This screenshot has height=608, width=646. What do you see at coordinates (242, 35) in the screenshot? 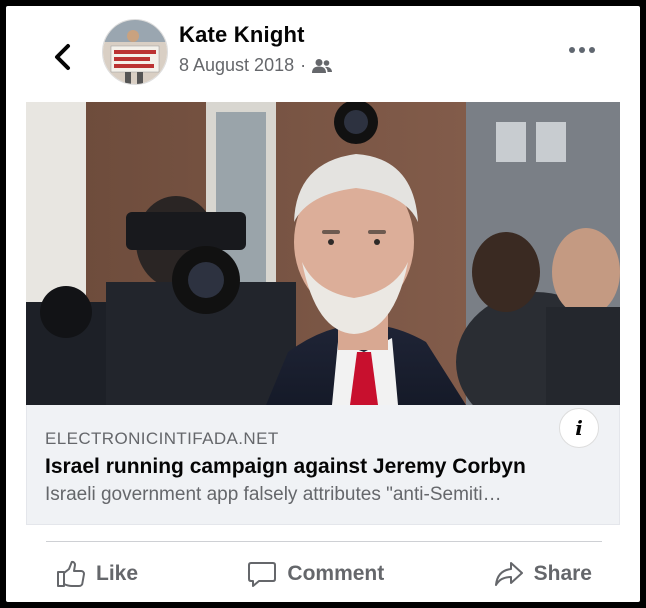
I see `author-name: Kate Knight` at bounding box center [242, 35].